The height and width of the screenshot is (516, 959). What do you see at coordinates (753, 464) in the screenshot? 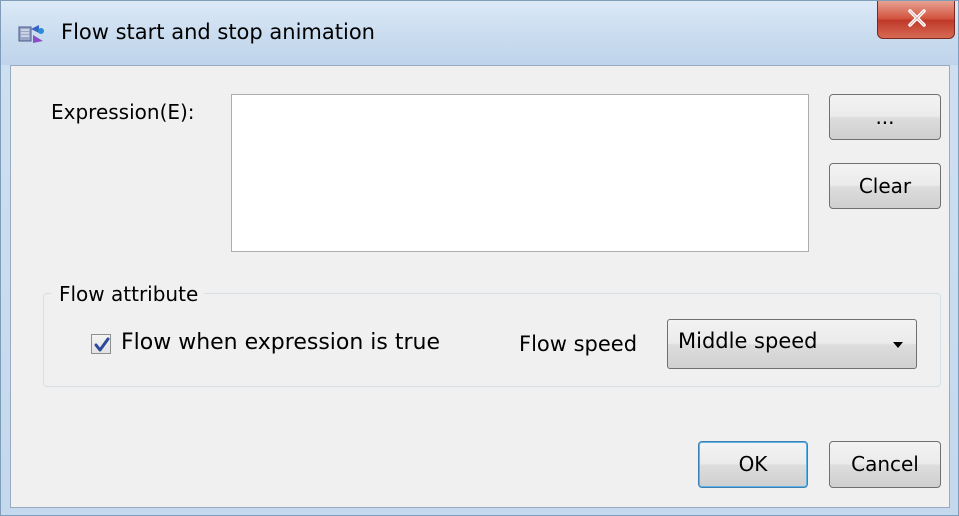
I see `ok-button: OK` at bounding box center [753, 464].